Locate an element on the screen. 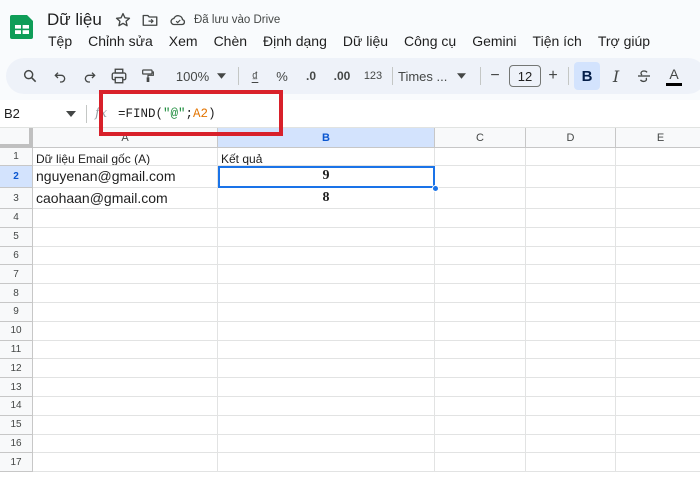 The image size is (700, 479). cell-a14 is located at coordinates (125, 406).